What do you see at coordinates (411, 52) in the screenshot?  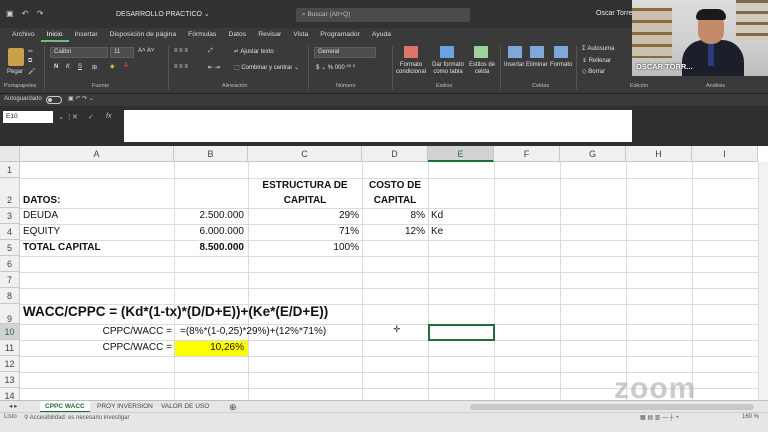 I see `conditional-format-icon` at bounding box center [411, 52].